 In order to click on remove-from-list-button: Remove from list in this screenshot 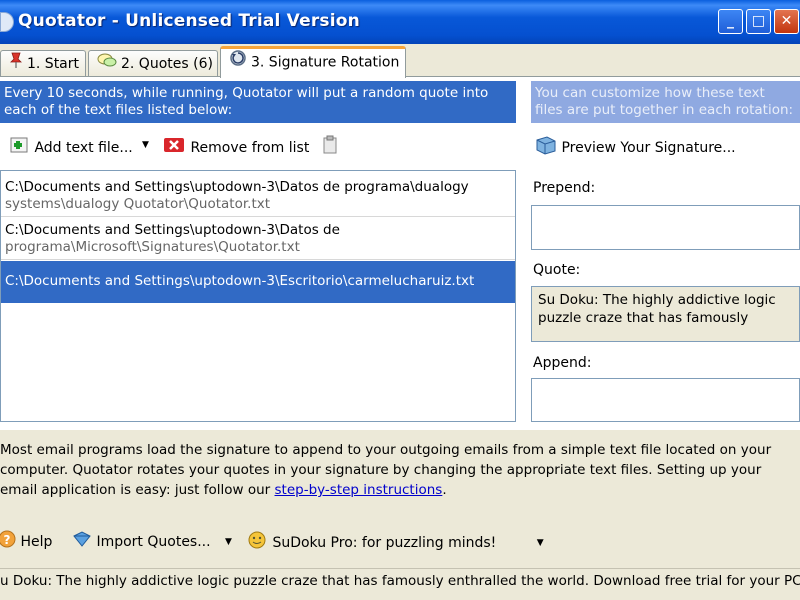, I will do `click(236, 145)`.